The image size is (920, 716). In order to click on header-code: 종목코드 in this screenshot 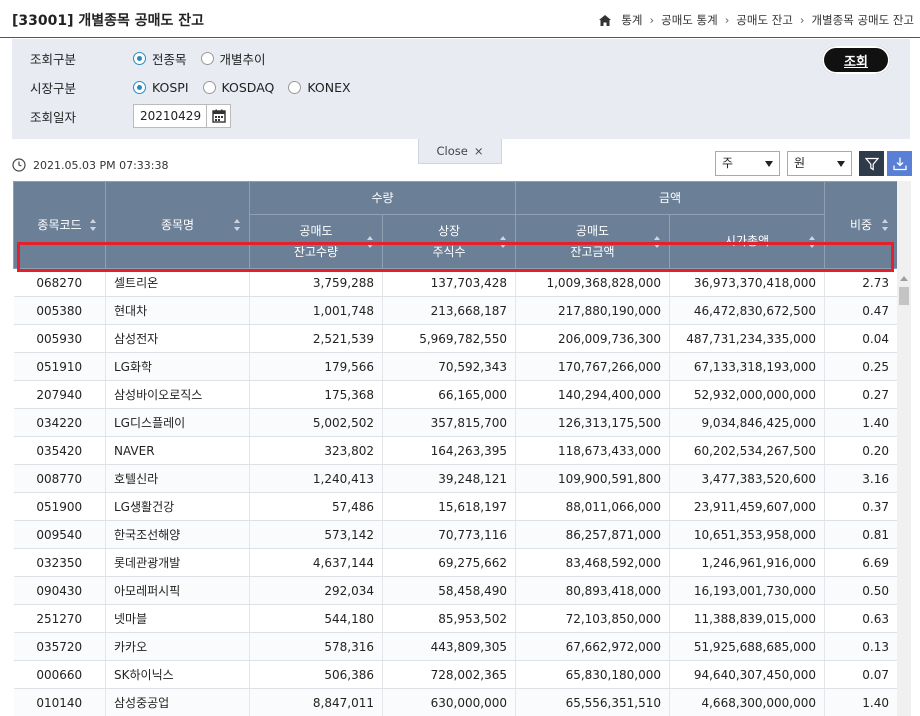, I will do `click(59, 225)`.